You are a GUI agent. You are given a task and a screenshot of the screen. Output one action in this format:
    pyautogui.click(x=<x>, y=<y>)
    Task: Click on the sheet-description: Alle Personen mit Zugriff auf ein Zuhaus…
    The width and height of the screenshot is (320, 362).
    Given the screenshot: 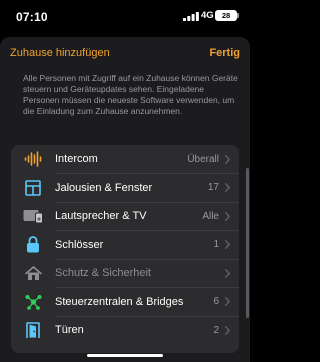 What is the action you would take?
    pyautogui.click(x=130, y=94)
    